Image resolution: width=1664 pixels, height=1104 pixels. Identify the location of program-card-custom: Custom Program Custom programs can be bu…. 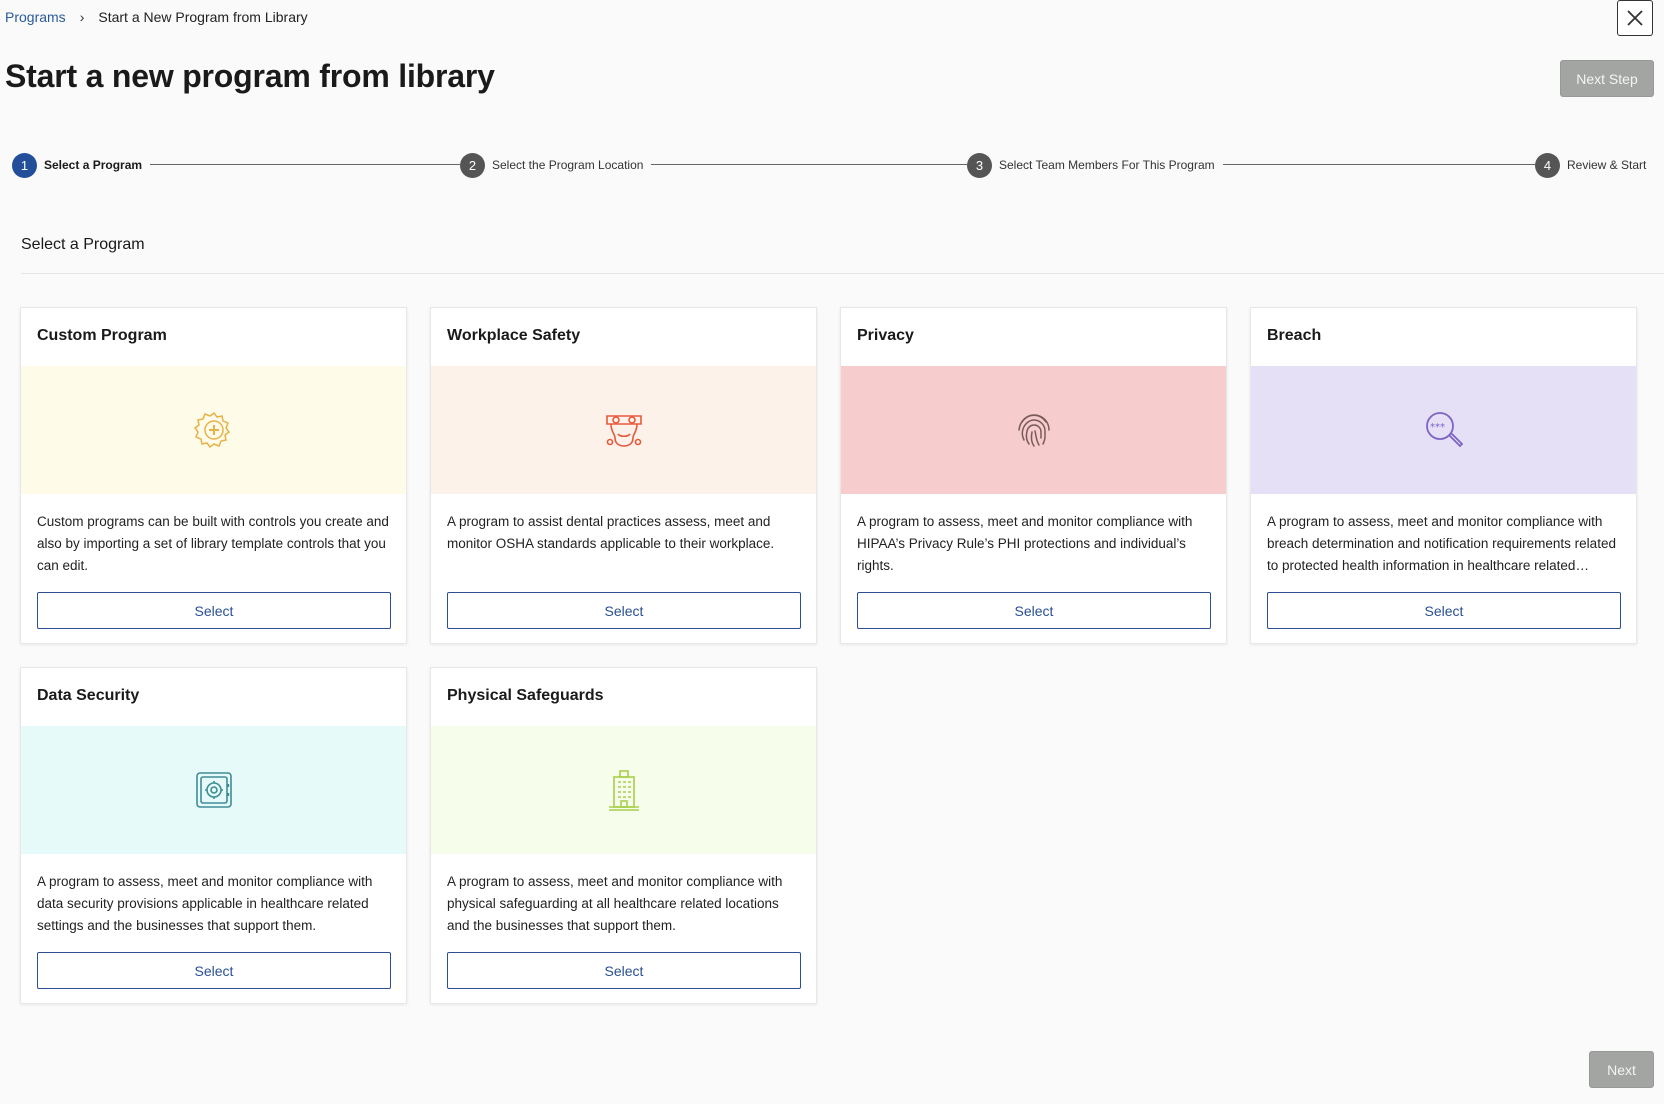
(213, 475).